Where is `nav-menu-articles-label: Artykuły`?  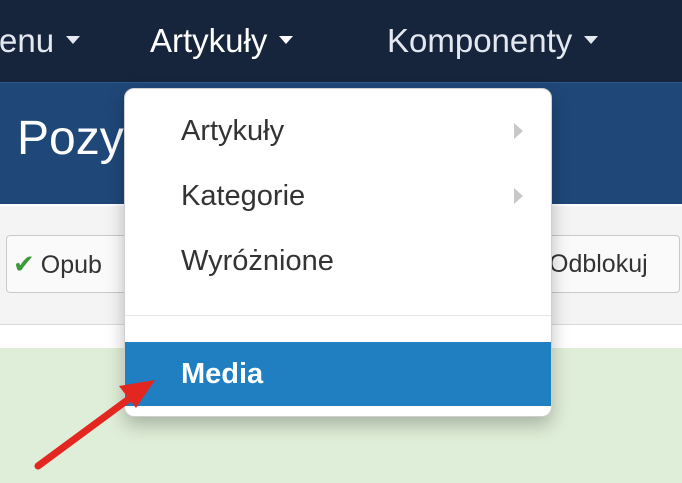
nav-menu-articles-label: Artykuły is located at coordinates (209, 40).